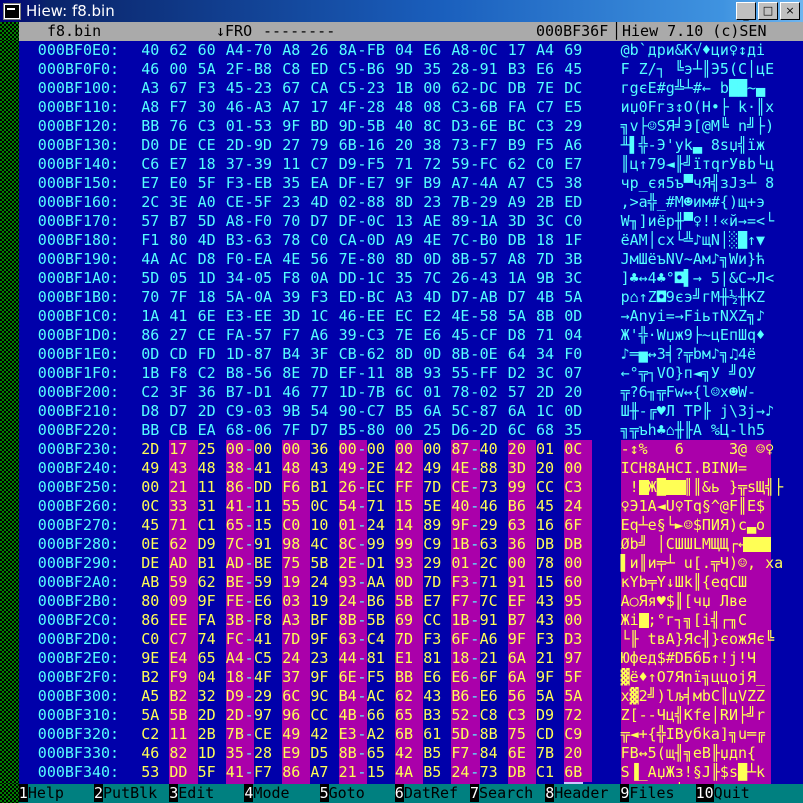 This screenshot has width=803, height=803. I want to click on hex-byte: B5, so click(348, 430).